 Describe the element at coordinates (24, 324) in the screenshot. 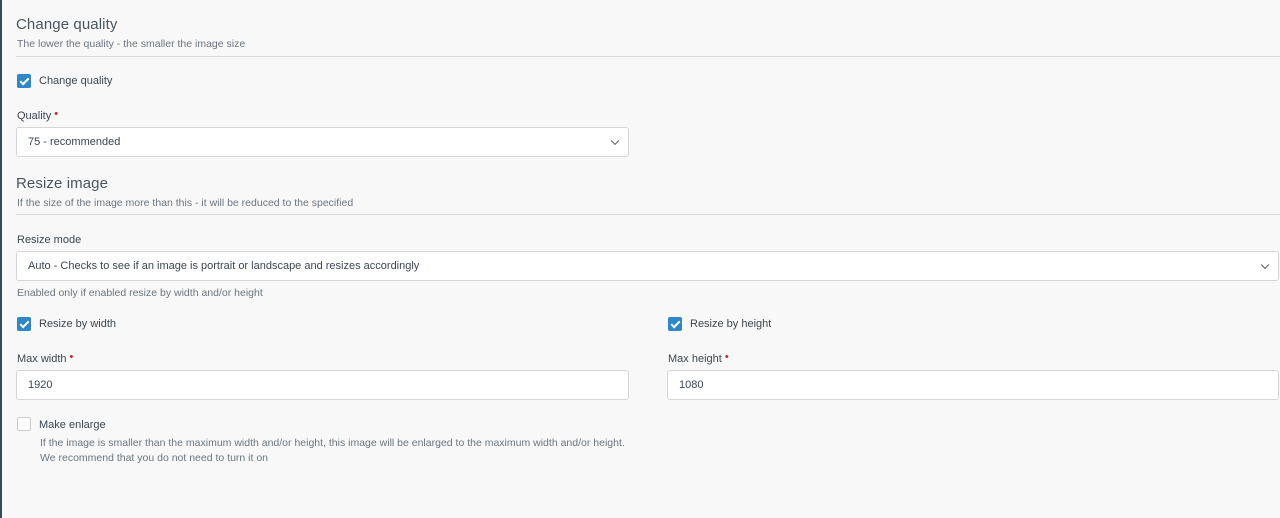

I see `resize-by-width-checkbox` at that location.